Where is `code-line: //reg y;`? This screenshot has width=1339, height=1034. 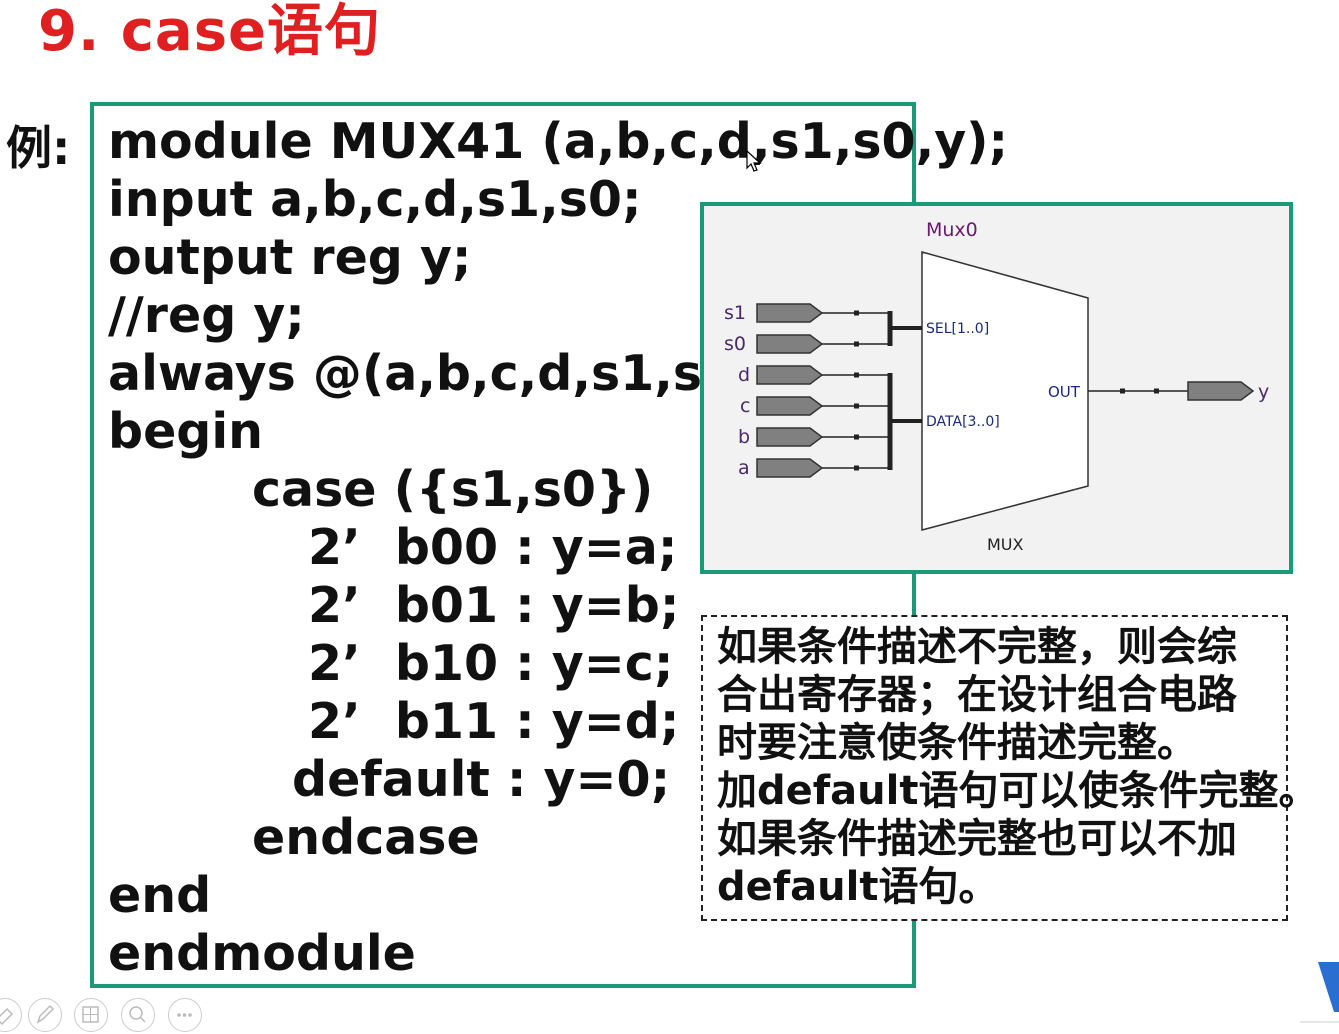 code-line: //reg y; is located at coordinates (206, 315).